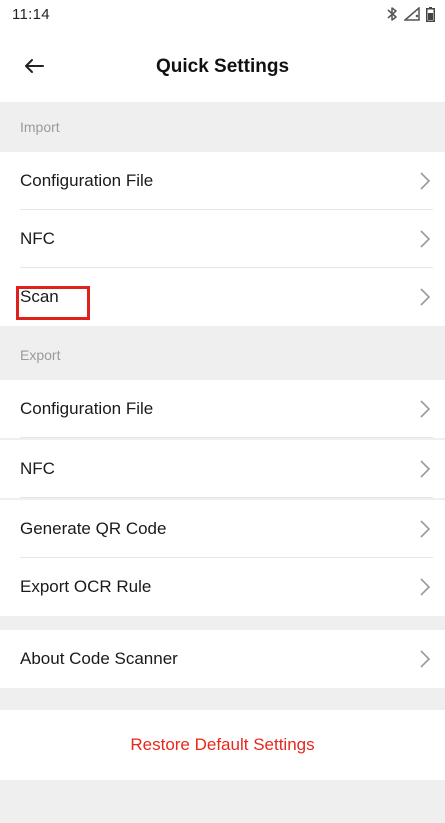 The height and width of the screenshot is (823, 445). Describe the element at coordinates (31, 14) in the screenshot. I see `status-time: 11:14` at that location.